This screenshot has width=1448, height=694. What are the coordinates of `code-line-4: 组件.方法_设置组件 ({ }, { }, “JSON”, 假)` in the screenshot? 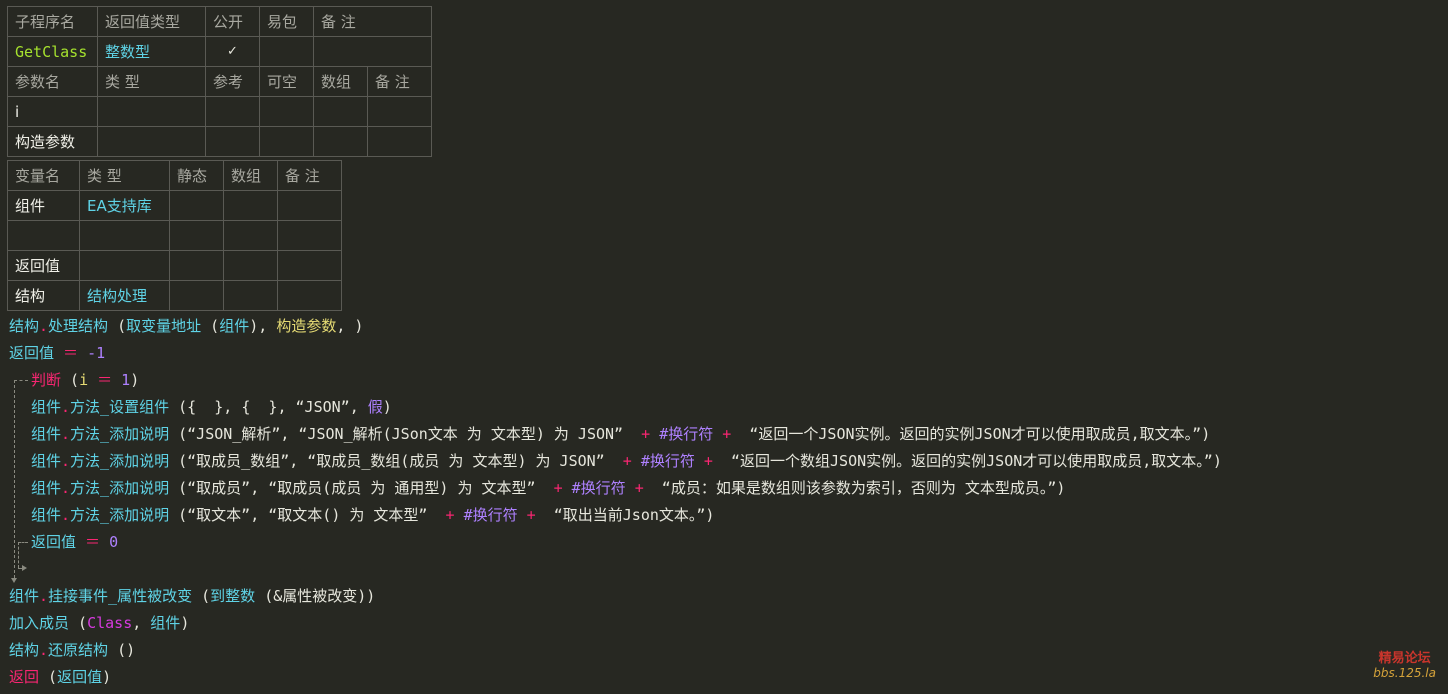 It's located at (211, 407).